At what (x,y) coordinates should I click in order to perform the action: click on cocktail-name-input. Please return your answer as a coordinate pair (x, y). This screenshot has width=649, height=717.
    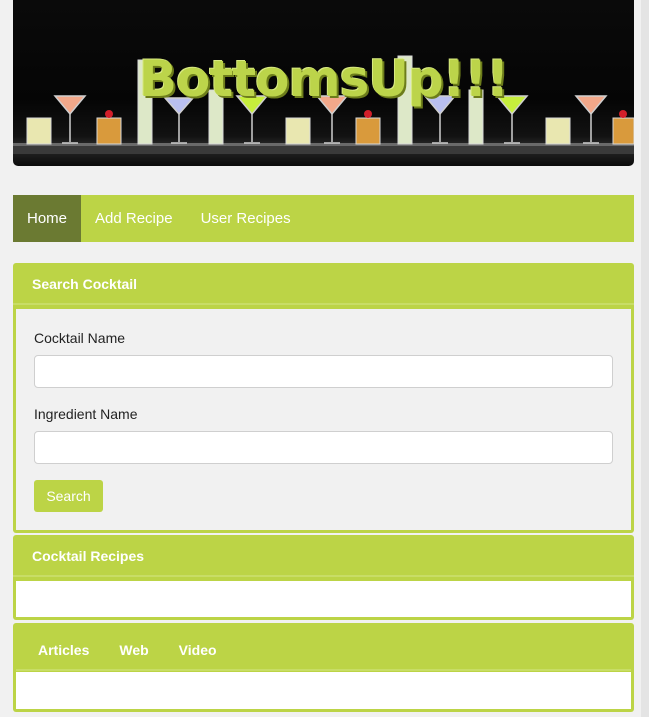
    Looking at the image, I should click on (323, 371).